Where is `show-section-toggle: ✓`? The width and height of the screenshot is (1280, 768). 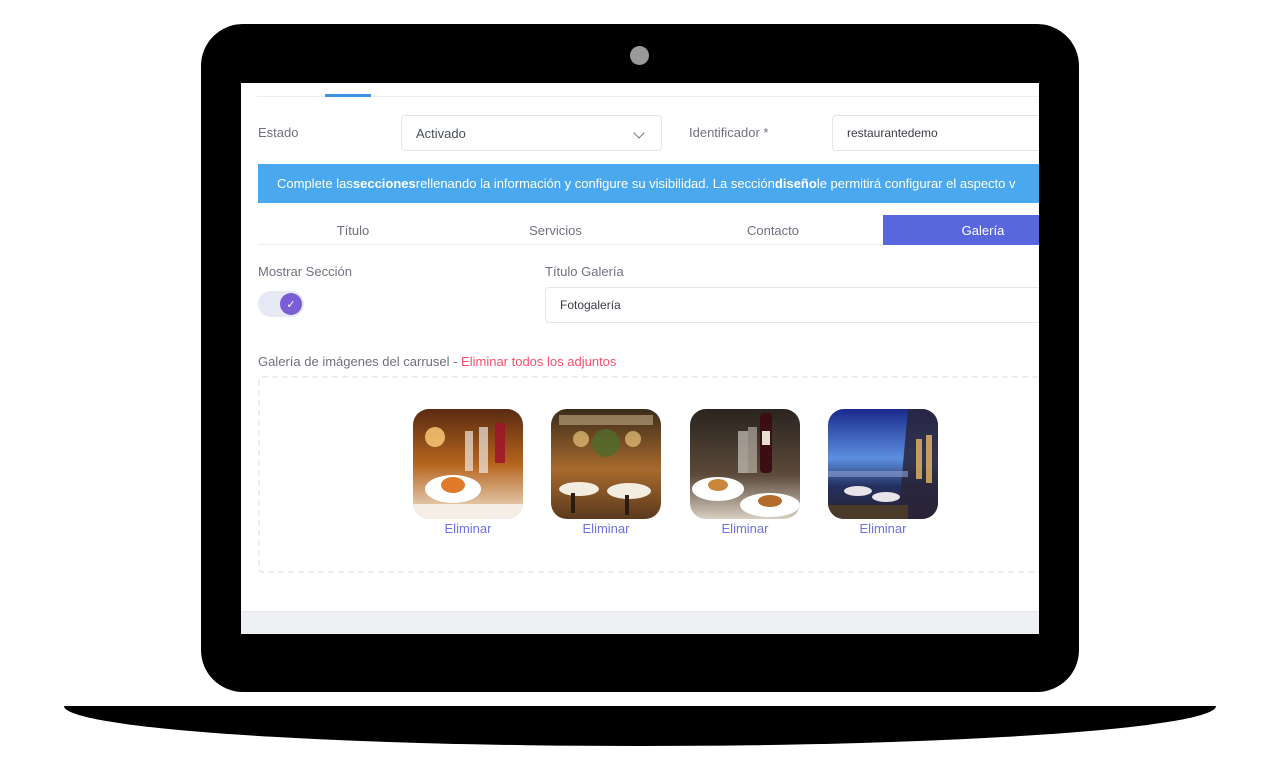
show-section-toggle: ✓ is located at coordinates (281, 304).